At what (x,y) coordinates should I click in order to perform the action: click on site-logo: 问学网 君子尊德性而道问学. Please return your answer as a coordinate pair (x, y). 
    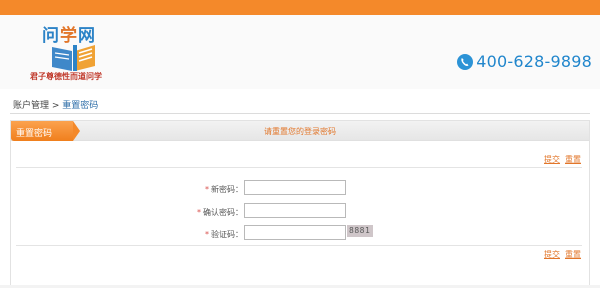
    Looking at the image, I should click on (80, 53).